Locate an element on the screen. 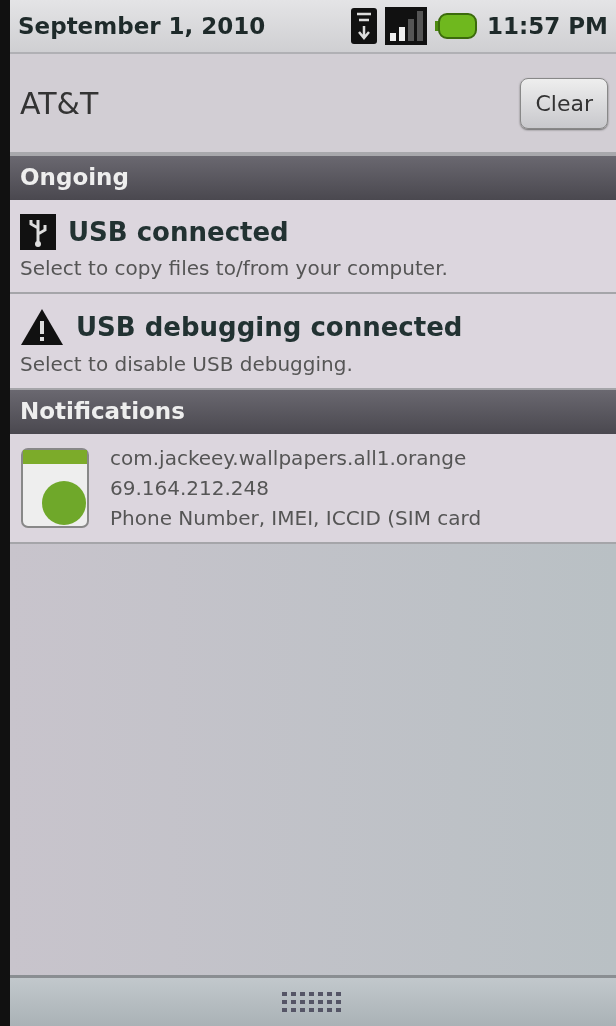 This screenshot has height=1026, width=616. notification-item: USB connected Select to copy files to/from your computer. is located at coordinates (313, 247).